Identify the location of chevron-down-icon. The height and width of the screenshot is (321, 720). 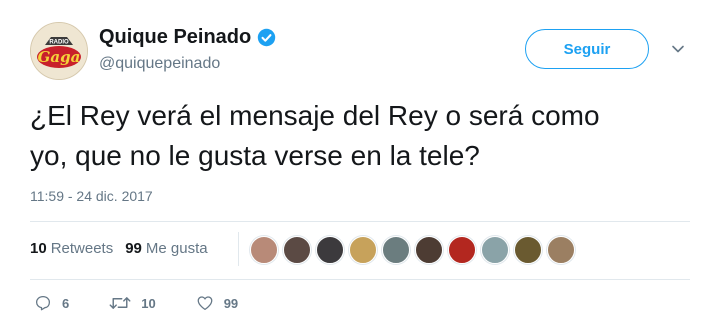
(678, 49).